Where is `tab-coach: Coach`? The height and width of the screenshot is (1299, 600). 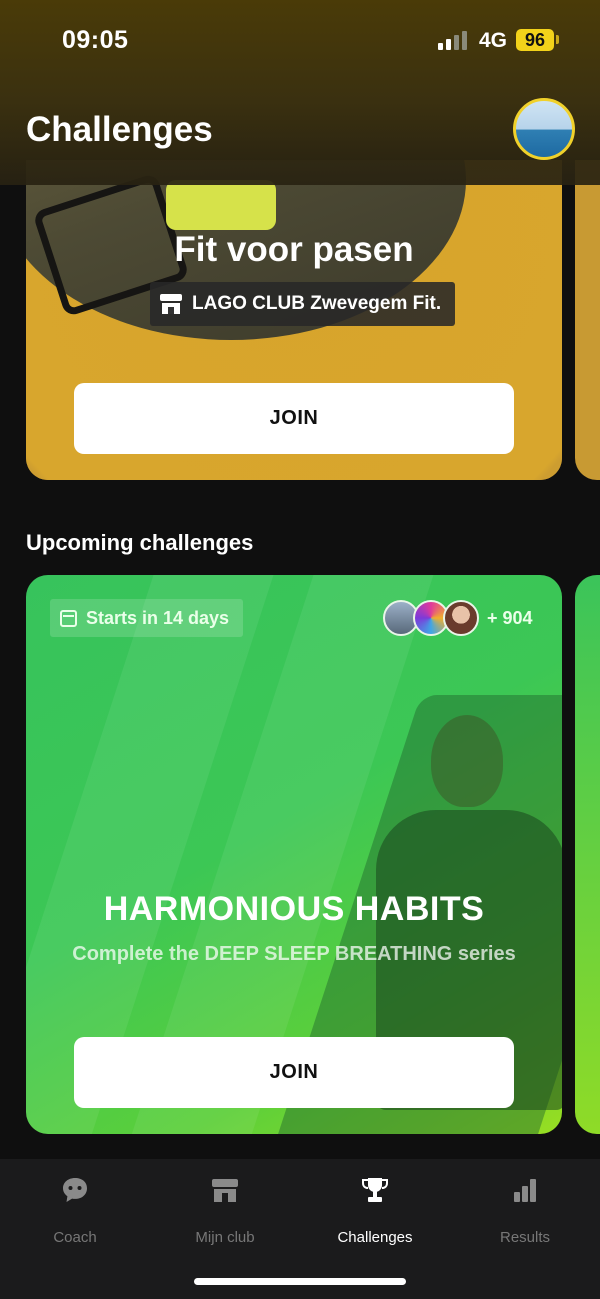
tab-coach: Coach is located at coordinates (75, 1215).